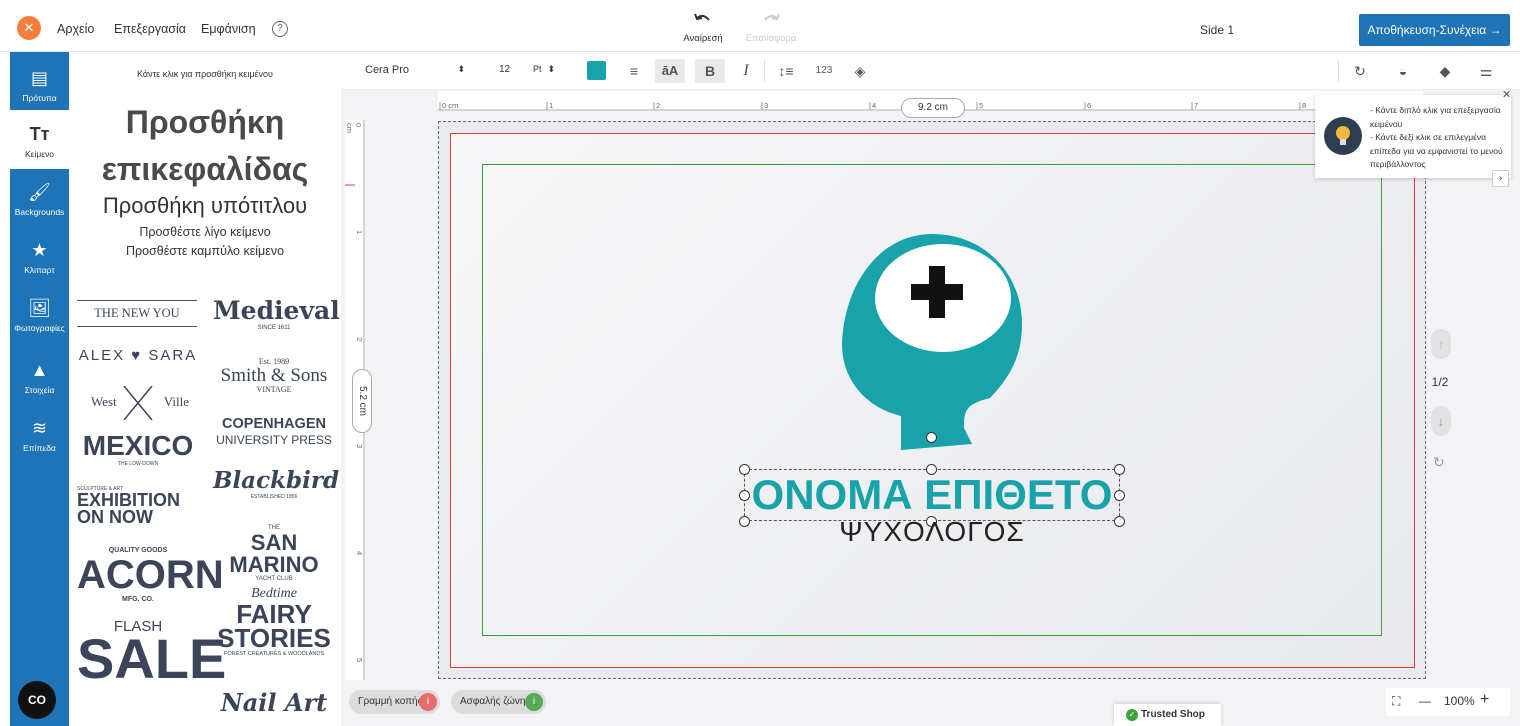 This screenshot has width=1520, height=726. What do you see at coordinates (1396, 701) in the screenshot?
I see `fullscreen-icon: ⛶` at bounding box center [1396, 701].